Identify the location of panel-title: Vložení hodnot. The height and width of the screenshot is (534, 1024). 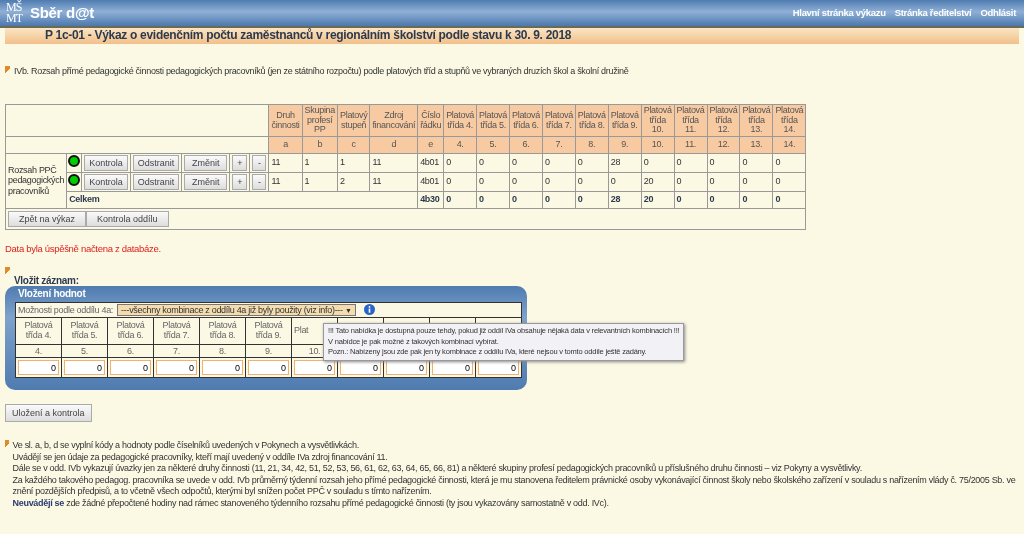
(52, 295).